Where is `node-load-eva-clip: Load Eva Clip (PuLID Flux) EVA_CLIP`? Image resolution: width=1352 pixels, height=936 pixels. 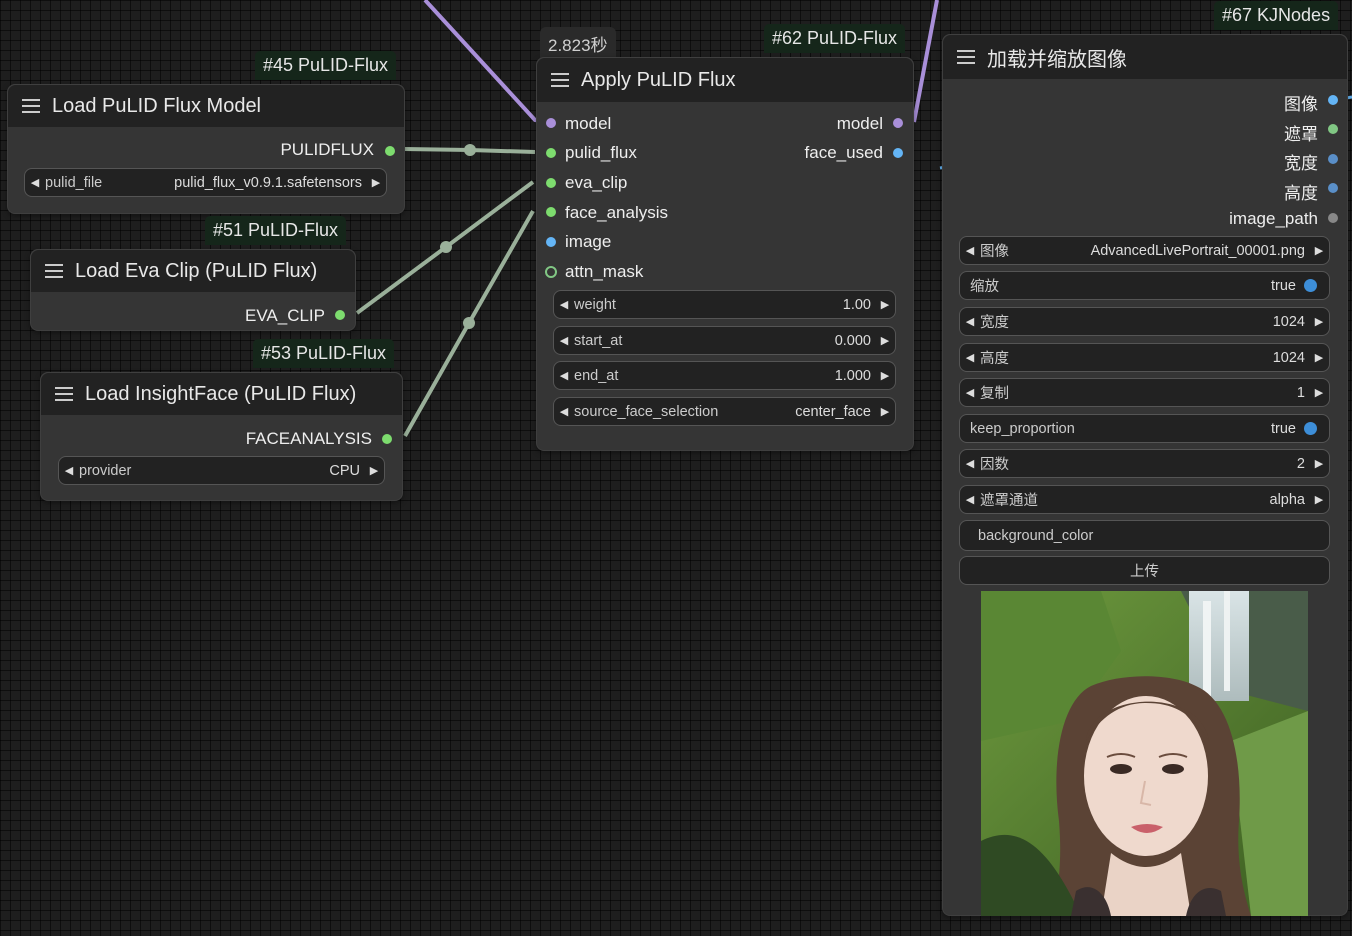
node-load-eva-clip: Load Eva Clip (PuLID Flux) EVA_CLIP is located at coordinates (193, 290).